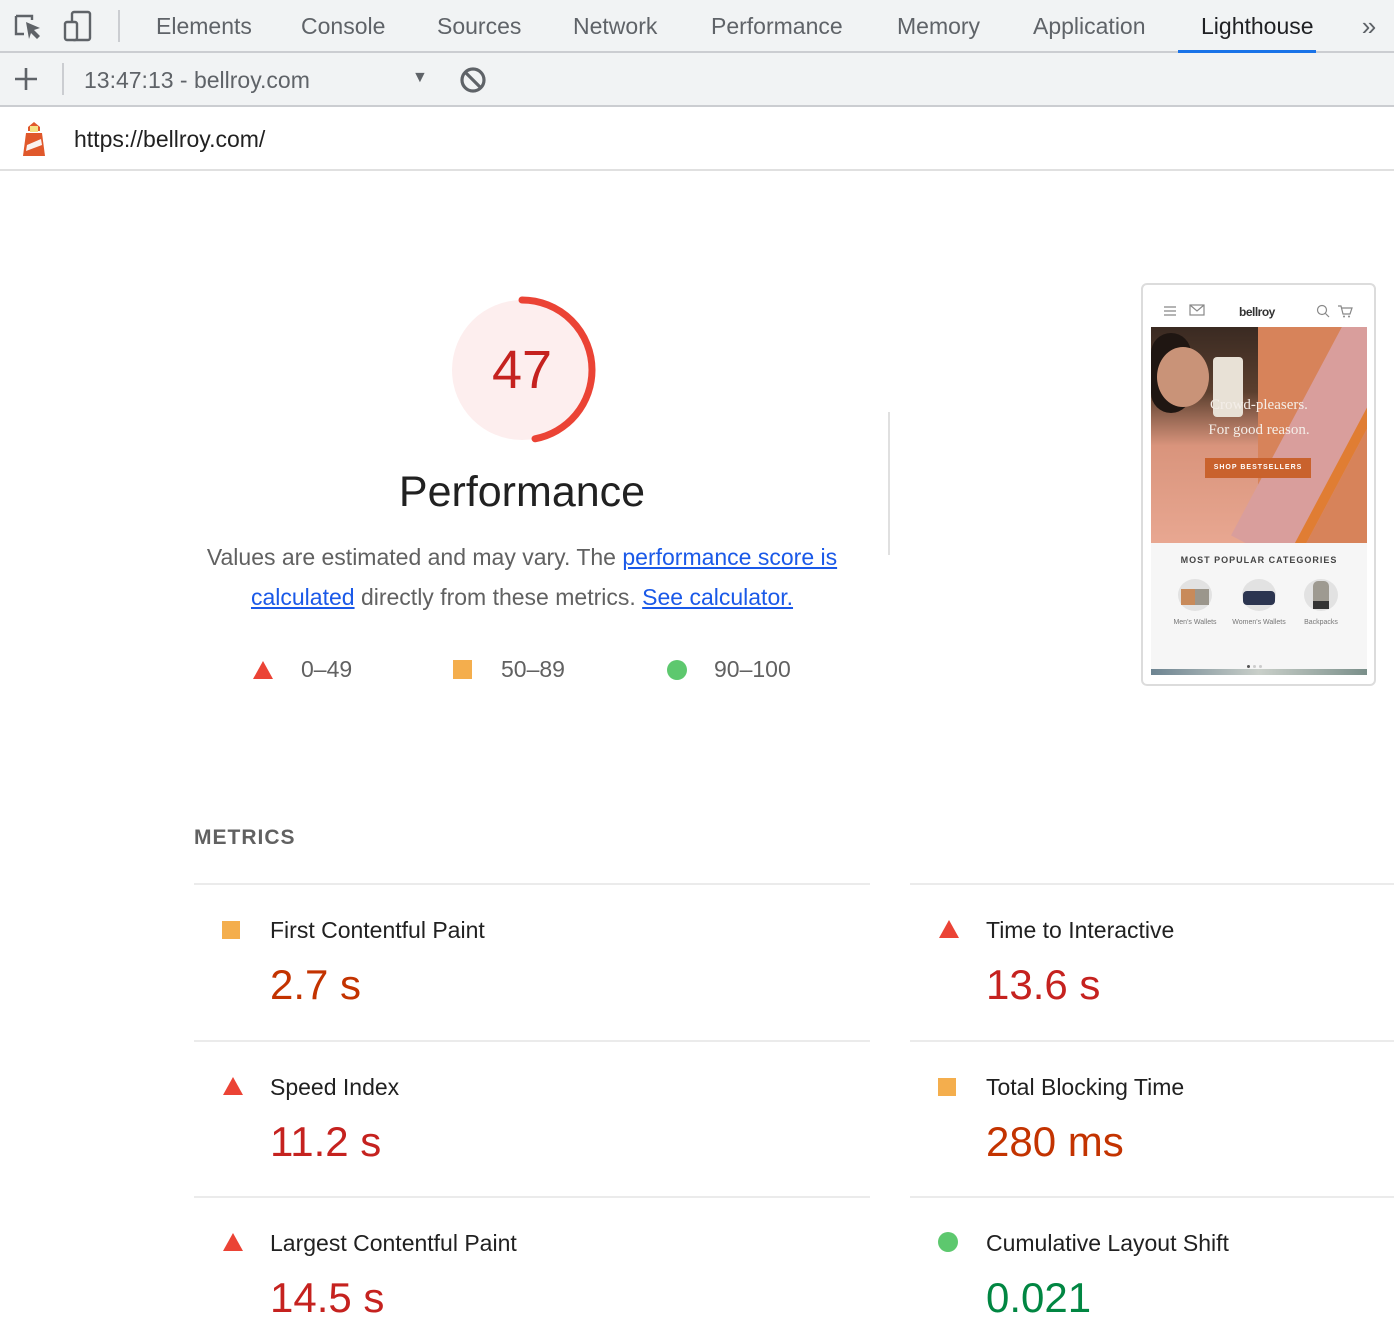 Image resolution: width=1394 pixels, height=1328 pixels. What do you see at coordinates (1107, 1243) in the screenshot?
I see `metric-label: Cumulative Layout Shift` at bounding box center [1107, 1243].